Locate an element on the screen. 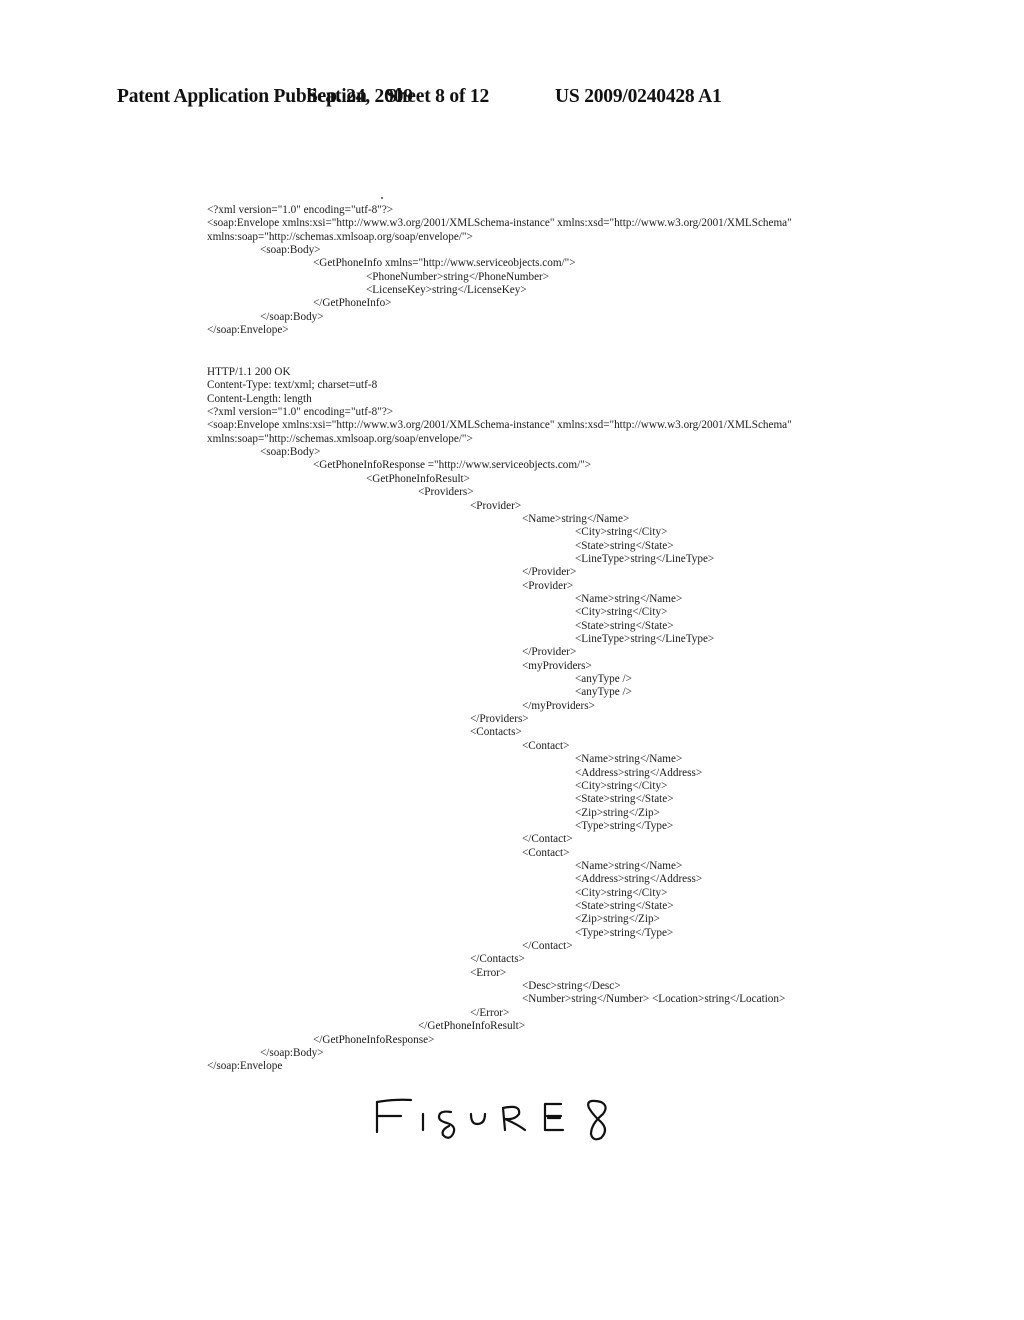  xml-line: </GetPhoneInfoResult> is located at coordinates (472, 1026).